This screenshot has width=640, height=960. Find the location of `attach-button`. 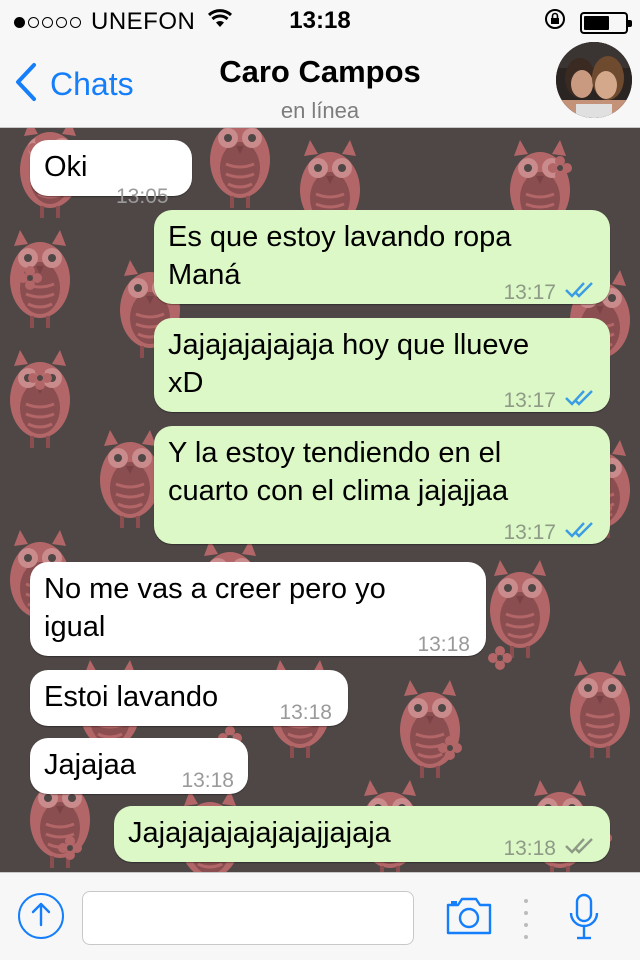

attach-button is located at coordinates (41, 916).